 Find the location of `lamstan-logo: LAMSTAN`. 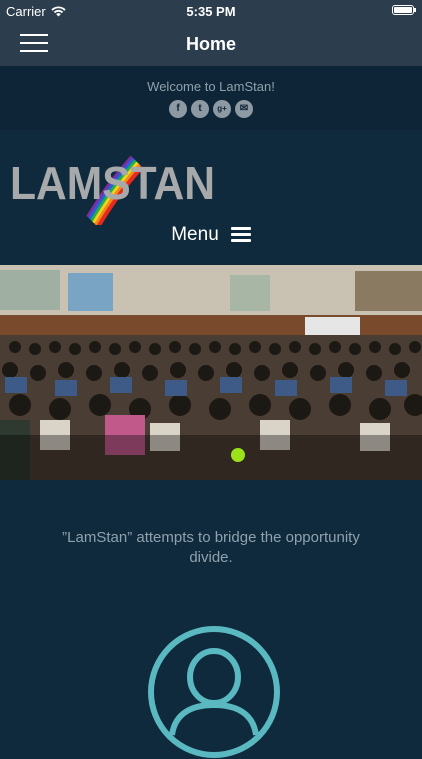

lamstan-logo: LAMSTAN is located at coordinates (112, 186).